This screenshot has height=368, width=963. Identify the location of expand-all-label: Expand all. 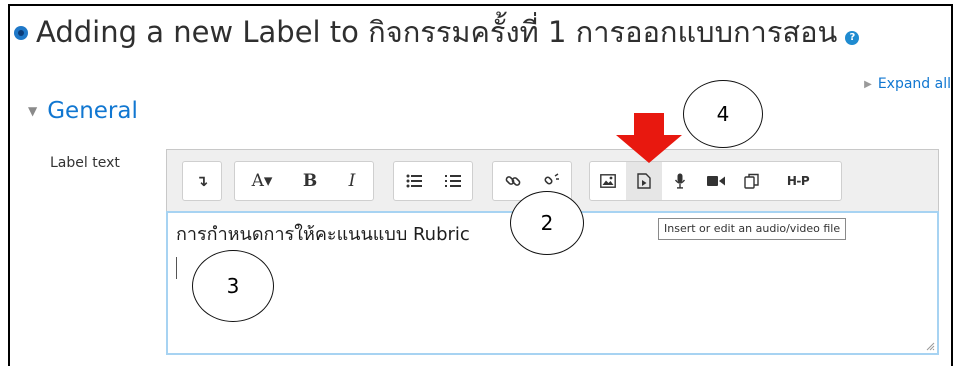
(914, 84).